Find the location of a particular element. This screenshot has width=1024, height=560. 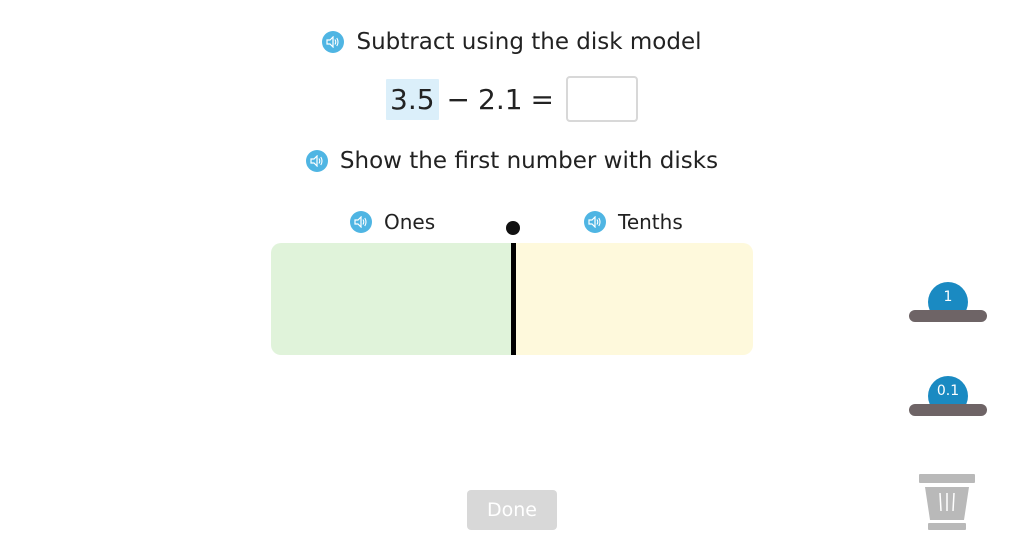

tenths-speaker-icon is located at coordinates (595, 222).